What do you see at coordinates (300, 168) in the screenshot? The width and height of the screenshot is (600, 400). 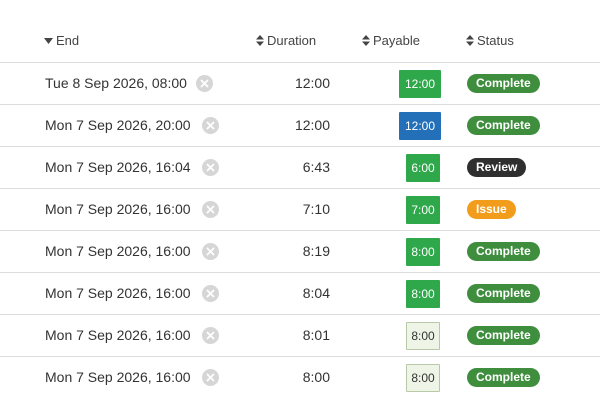 I see `table-row: Mon 7 Sep 2026, 16:04 6:43 6:00 Review` at bounding box center [300, 168].